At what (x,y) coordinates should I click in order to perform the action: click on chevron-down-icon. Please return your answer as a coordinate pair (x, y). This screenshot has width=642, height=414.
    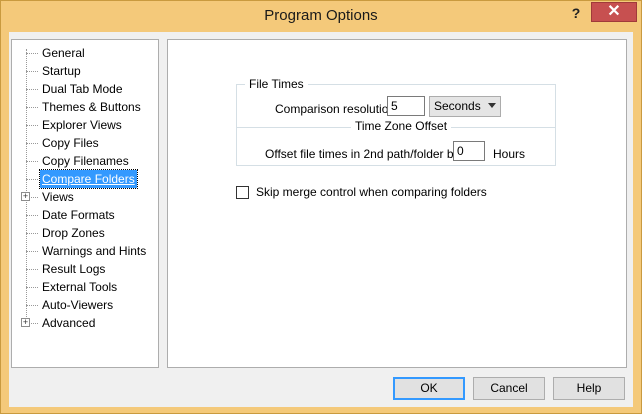
    Looking at the image, I should click on (492, 105).